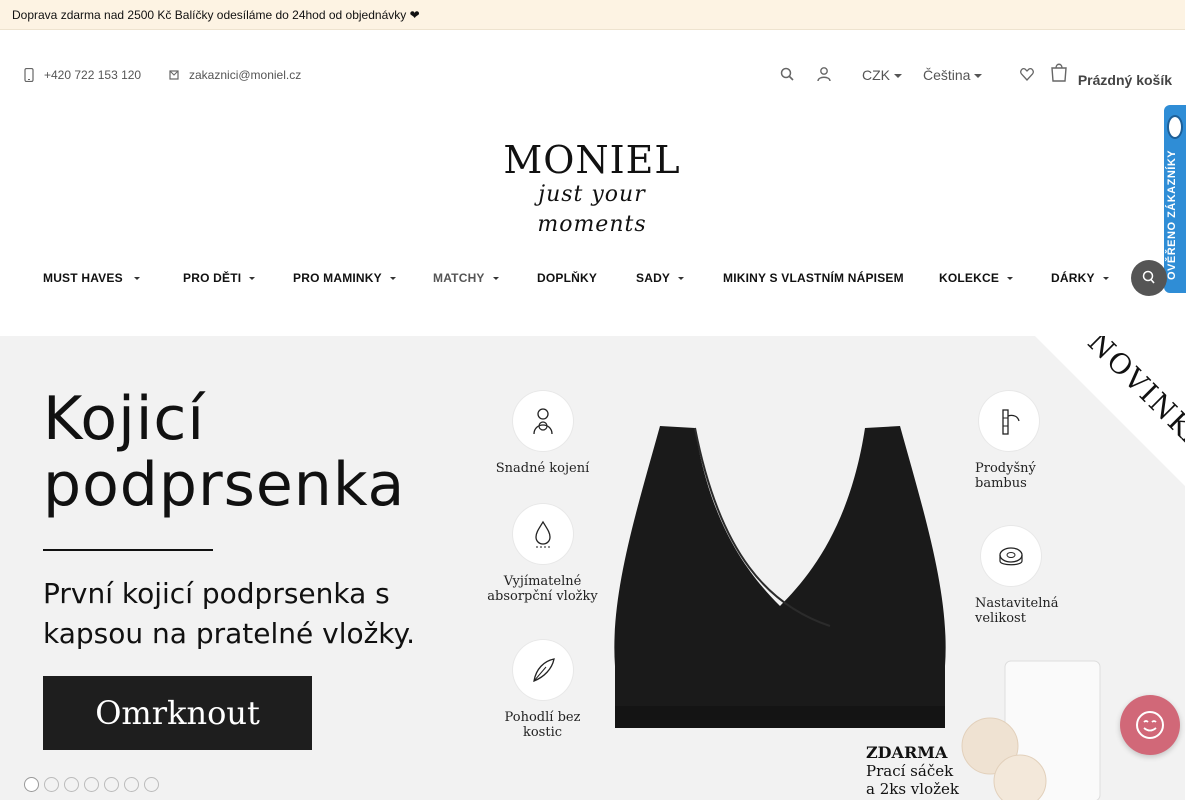 The height and width of the screenshot is (800, 1200). I want to click on breastfeeding-icon, so click(542, 421).